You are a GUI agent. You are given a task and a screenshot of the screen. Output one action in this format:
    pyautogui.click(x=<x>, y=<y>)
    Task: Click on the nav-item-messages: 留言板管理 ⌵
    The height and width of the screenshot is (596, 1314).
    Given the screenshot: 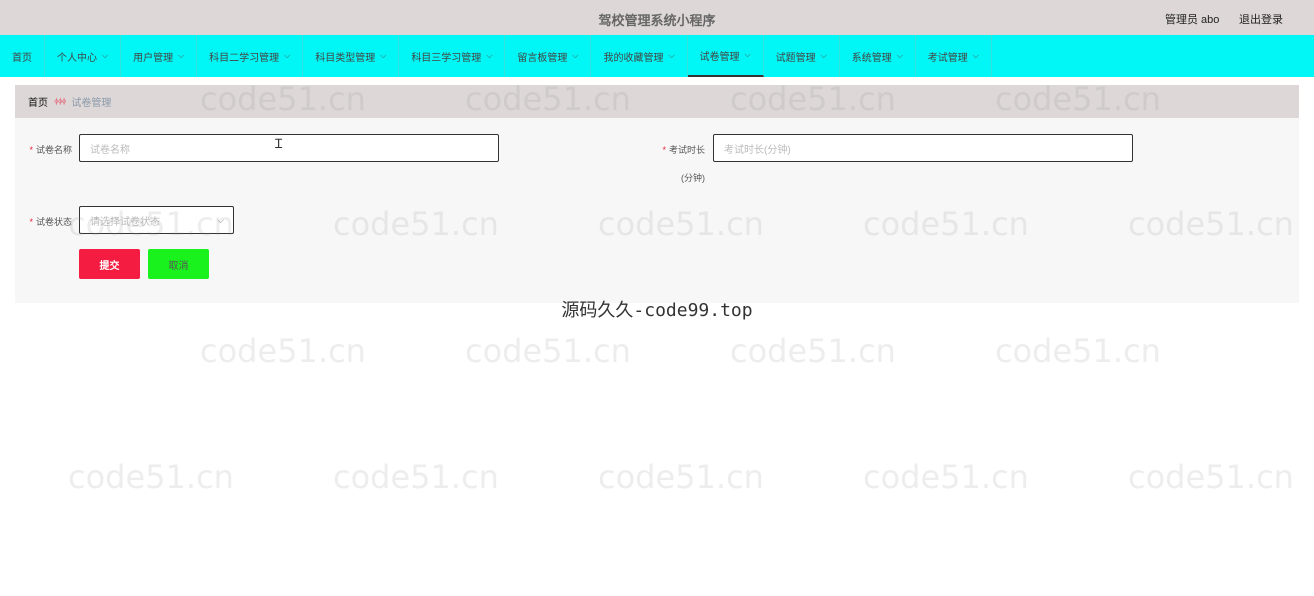 What is the action you would take?
    pyautogui.click(x=548, y=56)
    